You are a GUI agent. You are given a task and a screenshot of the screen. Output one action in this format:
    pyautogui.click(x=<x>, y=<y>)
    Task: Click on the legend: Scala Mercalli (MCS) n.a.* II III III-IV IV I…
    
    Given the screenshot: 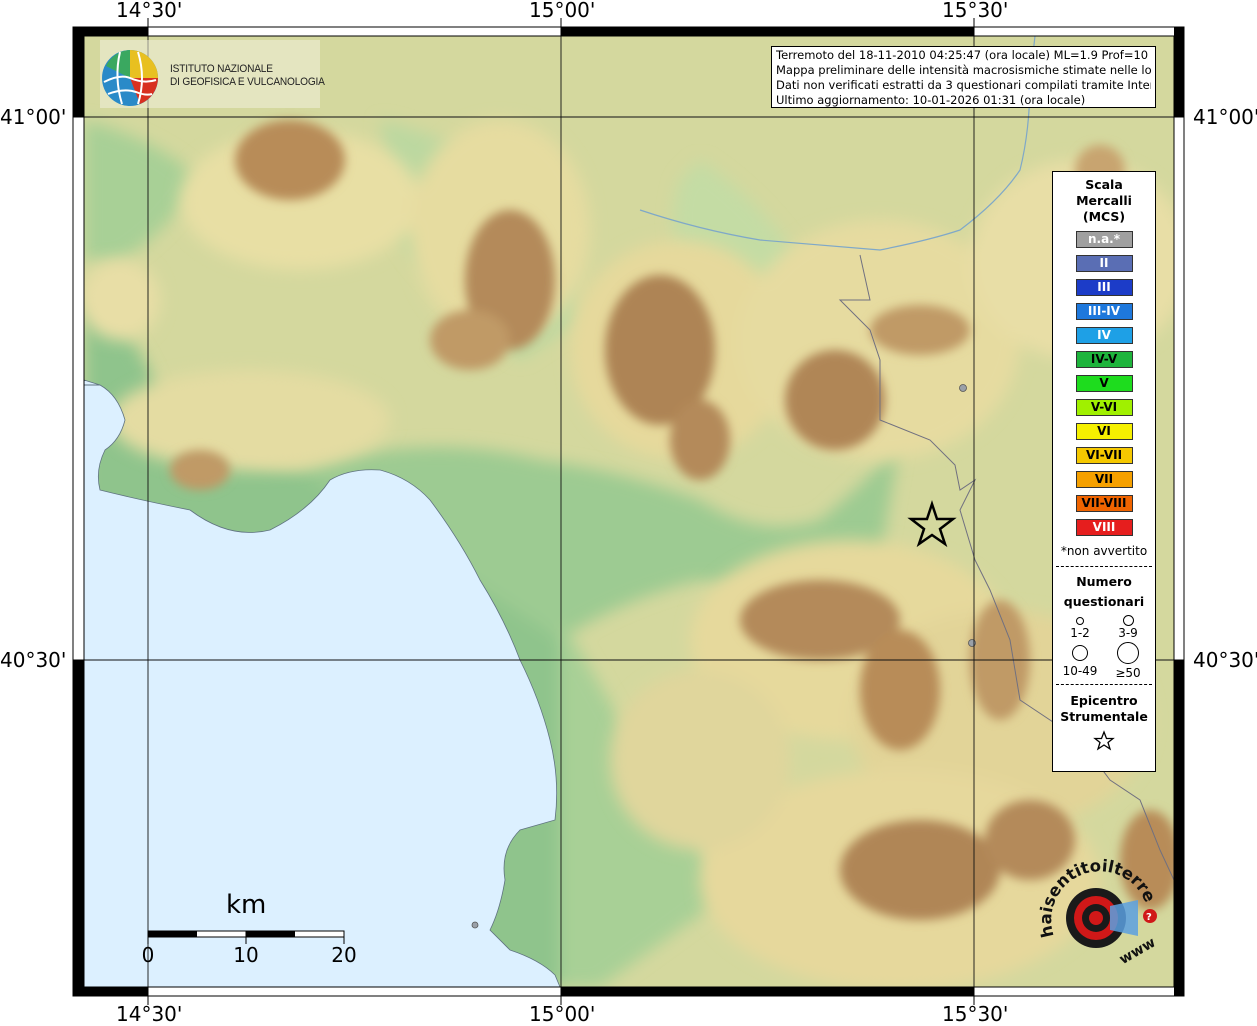 What is the action you would take?
    pyautogui.click(x=1104, y=471)
    